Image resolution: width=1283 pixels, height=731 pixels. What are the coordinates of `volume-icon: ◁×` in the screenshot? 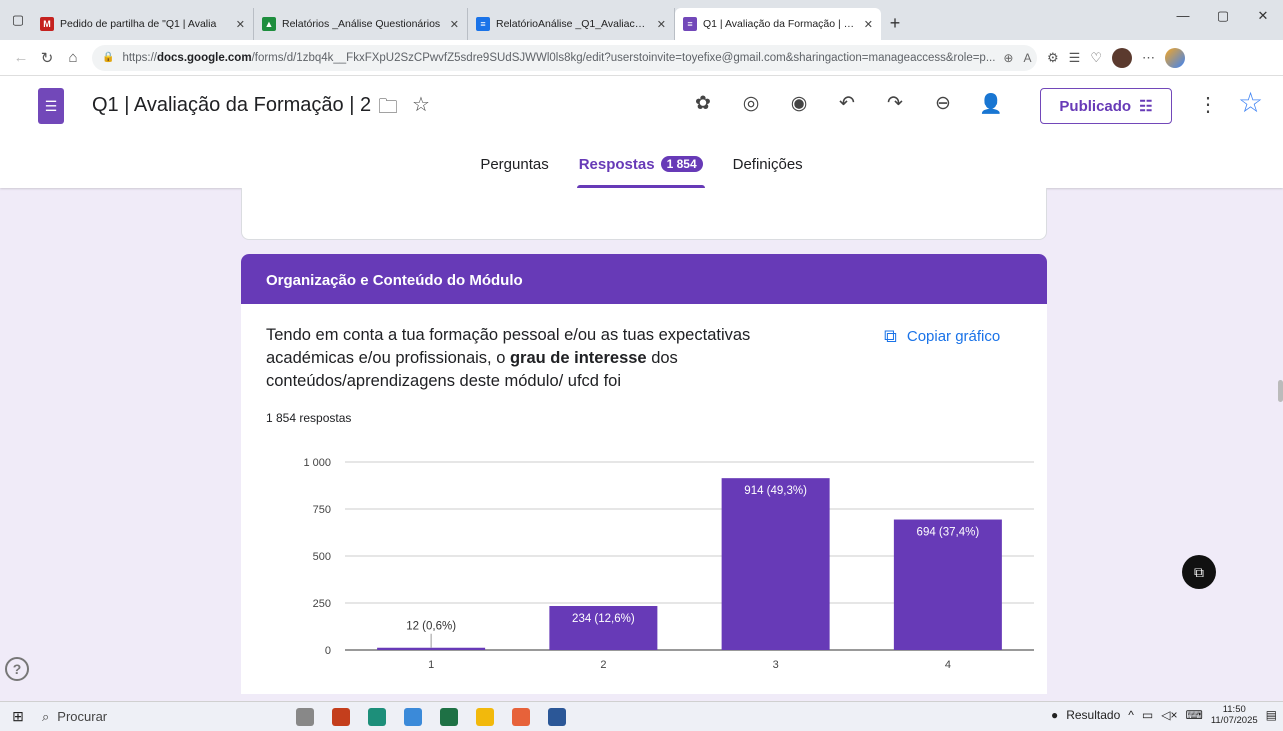 It's located at (1169, 715).